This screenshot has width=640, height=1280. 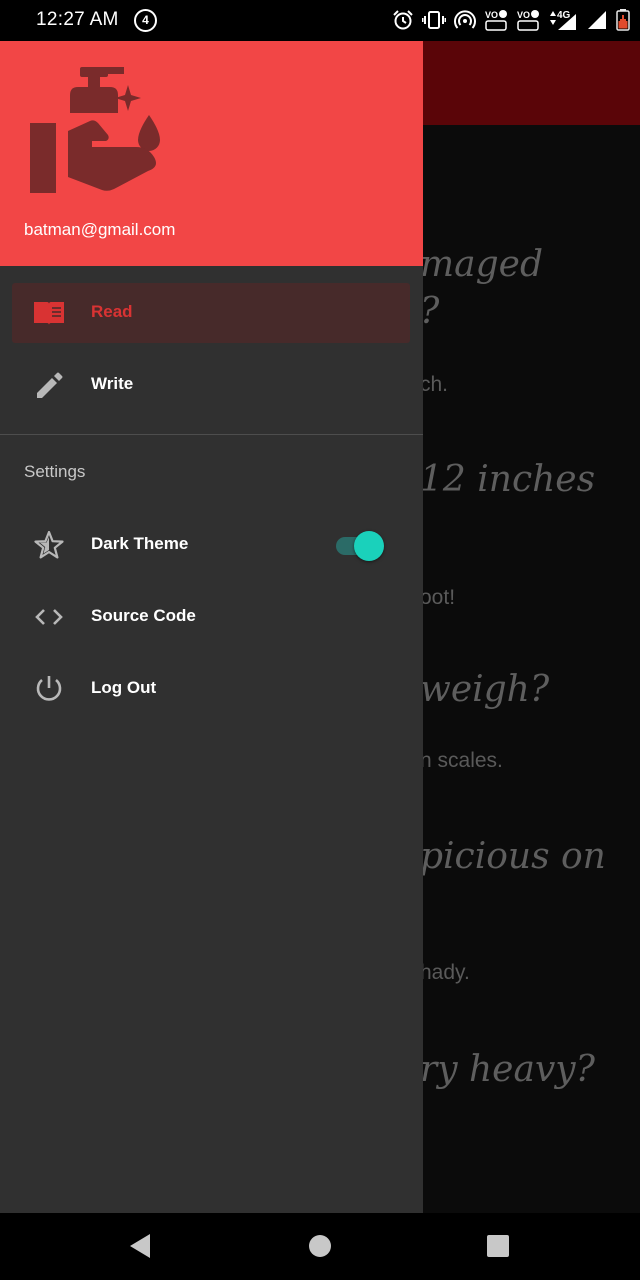 What do you see at coordinates (498, 1246) in the screenshot?
I see `recents-icon` at bounding box center [498, 1246].